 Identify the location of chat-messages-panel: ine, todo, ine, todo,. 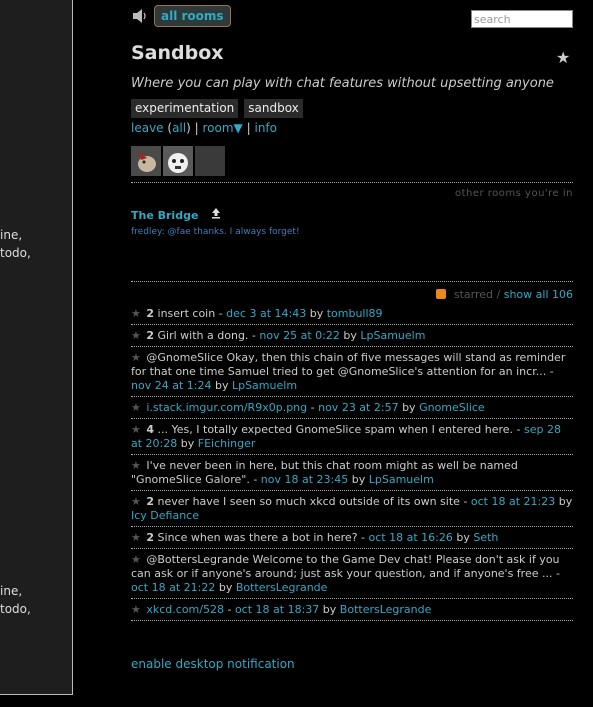
(36, 347).